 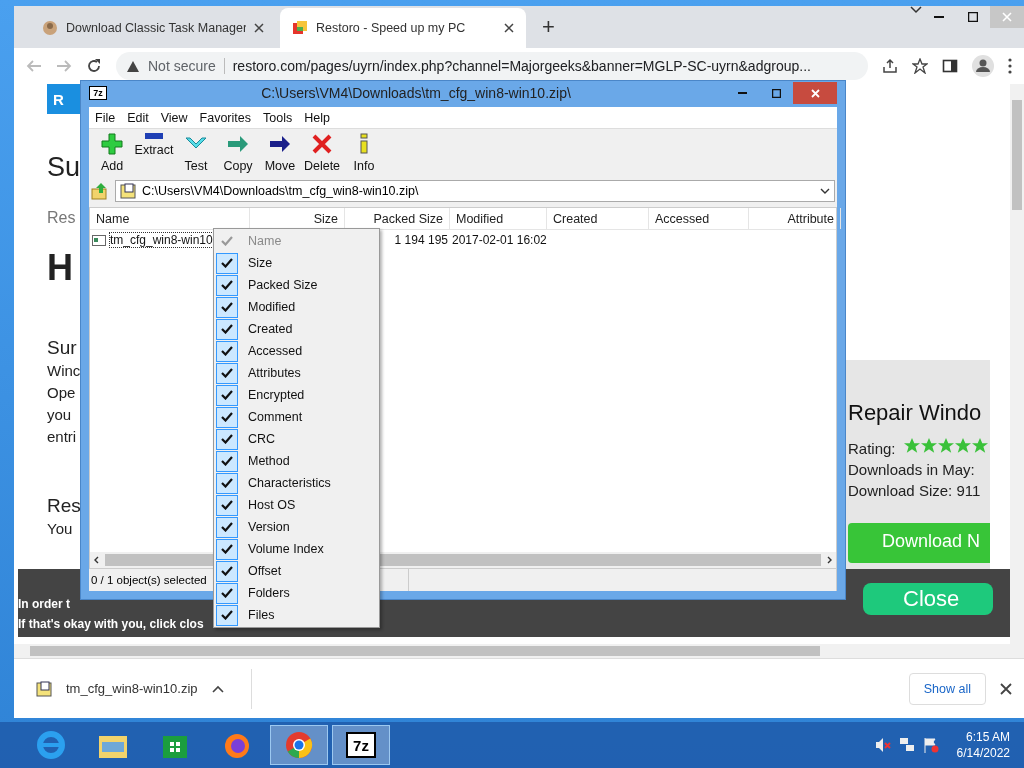 What do you see at coordinates (225, 117) in the screenshot?
I see `menu-item: Favorites` at bounding box center [225, 117].